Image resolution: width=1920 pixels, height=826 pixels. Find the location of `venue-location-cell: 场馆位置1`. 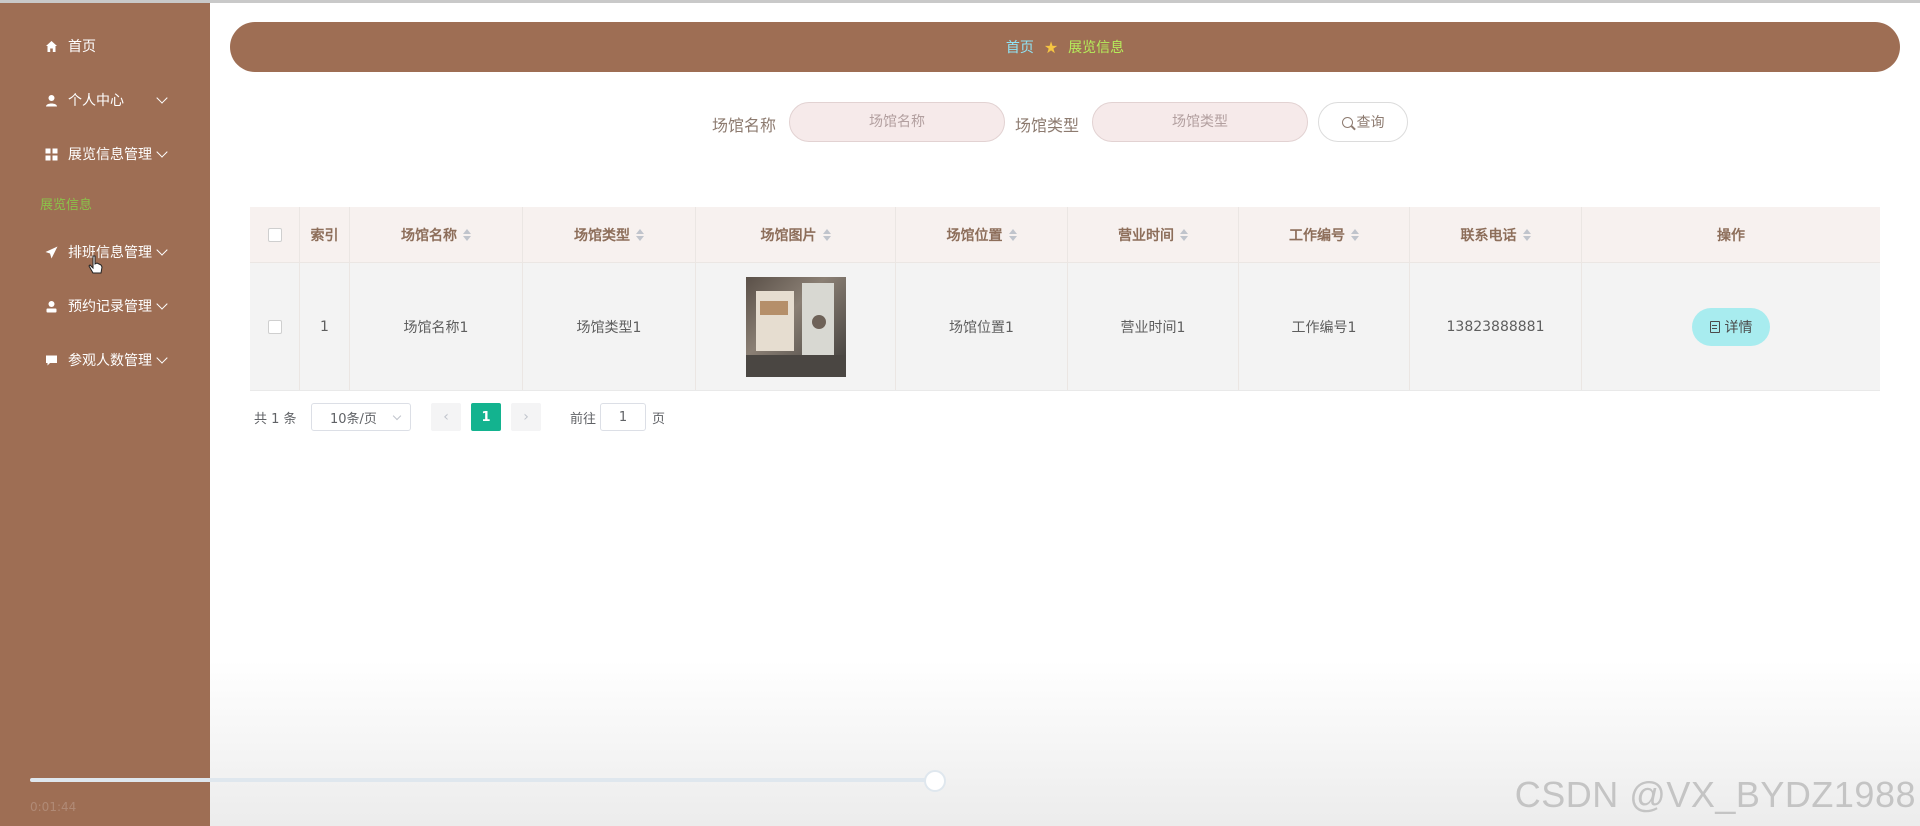

venue-location-cell: 场馆位置1 is located at coordinates (982, 326).